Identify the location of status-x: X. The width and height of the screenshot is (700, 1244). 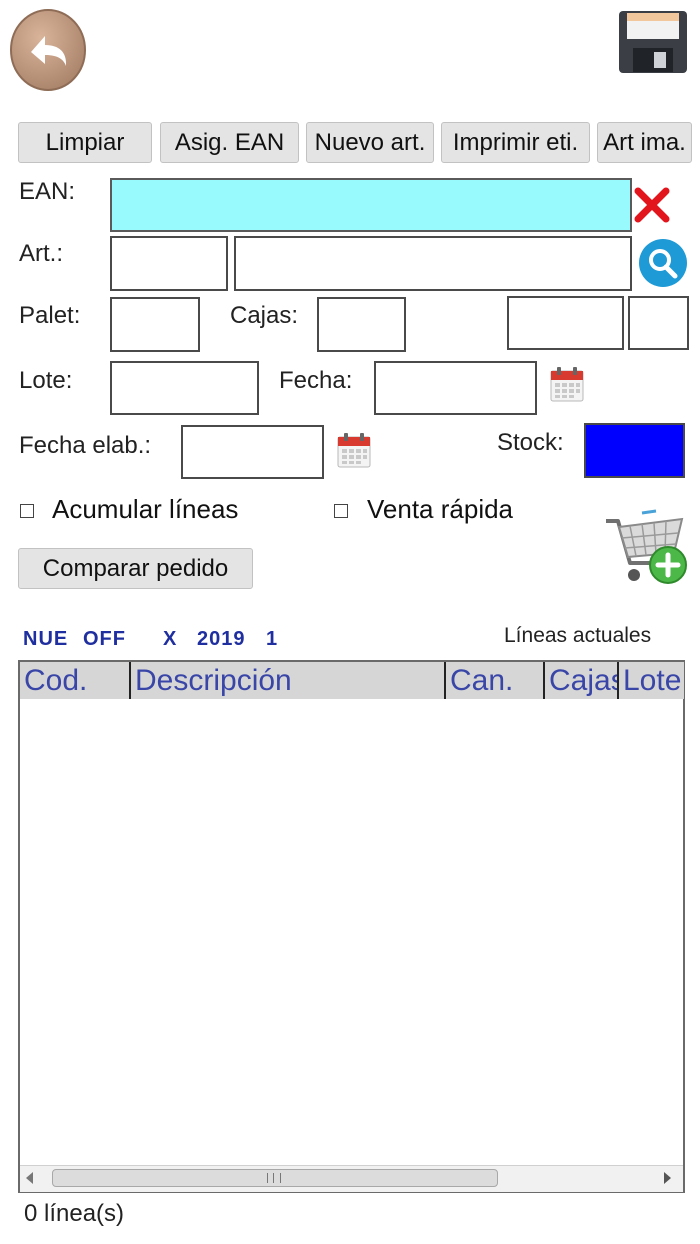
(170, 639).